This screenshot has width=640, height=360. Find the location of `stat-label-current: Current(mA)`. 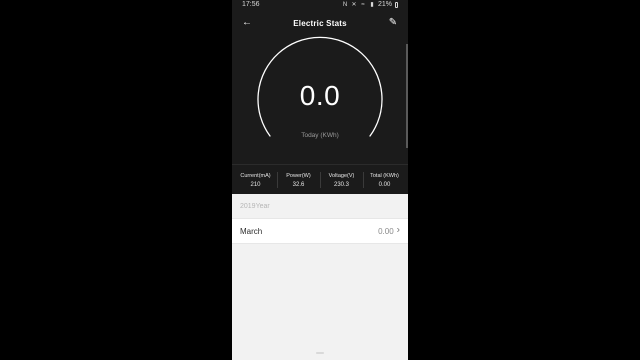

stat-label-current: Current(mA) is located at coordinates (255, 175).